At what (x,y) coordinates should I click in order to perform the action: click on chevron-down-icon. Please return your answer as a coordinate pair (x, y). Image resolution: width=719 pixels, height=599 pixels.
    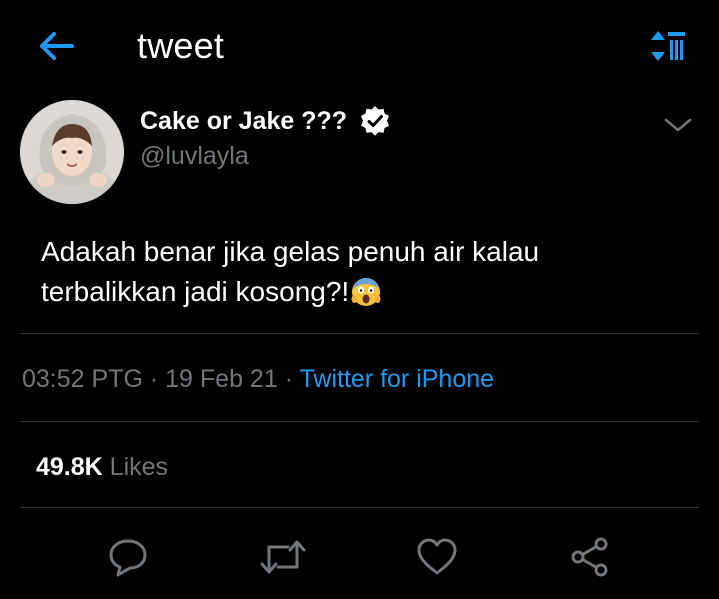
    Looking at the image, I should click on (678, 125).